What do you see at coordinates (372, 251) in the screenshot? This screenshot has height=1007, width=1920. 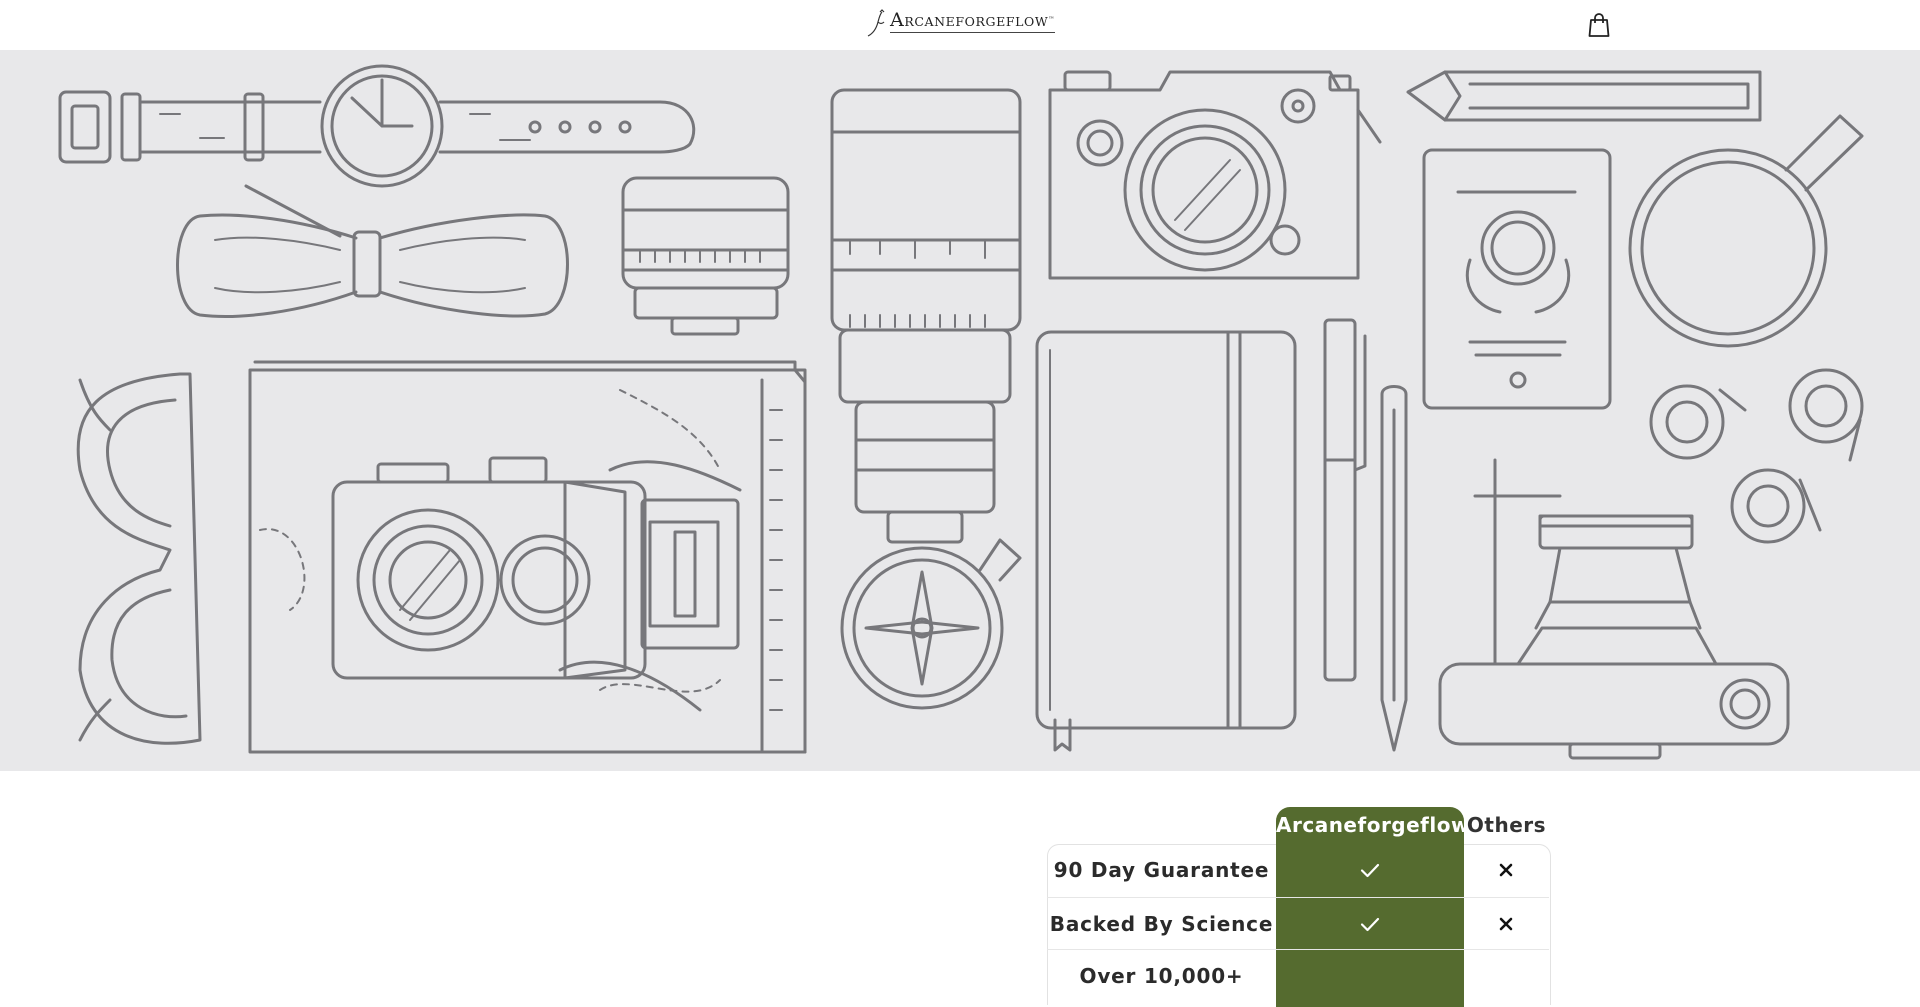 I see `bow-tie-icon` at bounding box center [372, 251].